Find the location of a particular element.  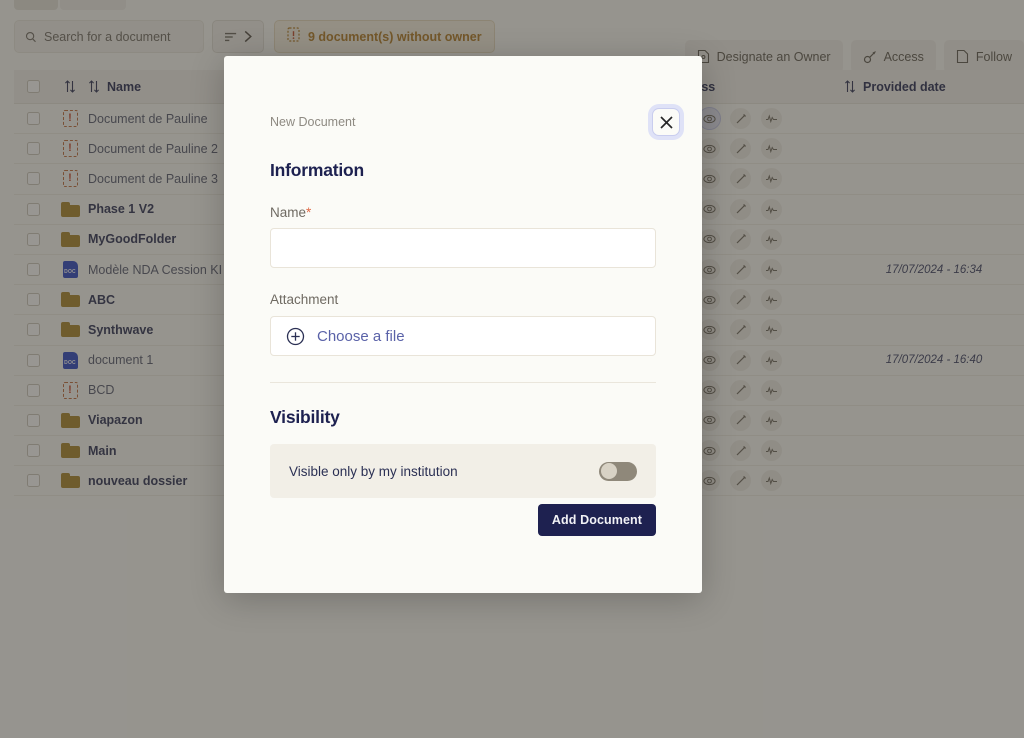

visibility-section-title: Visibility is located at coordinates (305, 417).